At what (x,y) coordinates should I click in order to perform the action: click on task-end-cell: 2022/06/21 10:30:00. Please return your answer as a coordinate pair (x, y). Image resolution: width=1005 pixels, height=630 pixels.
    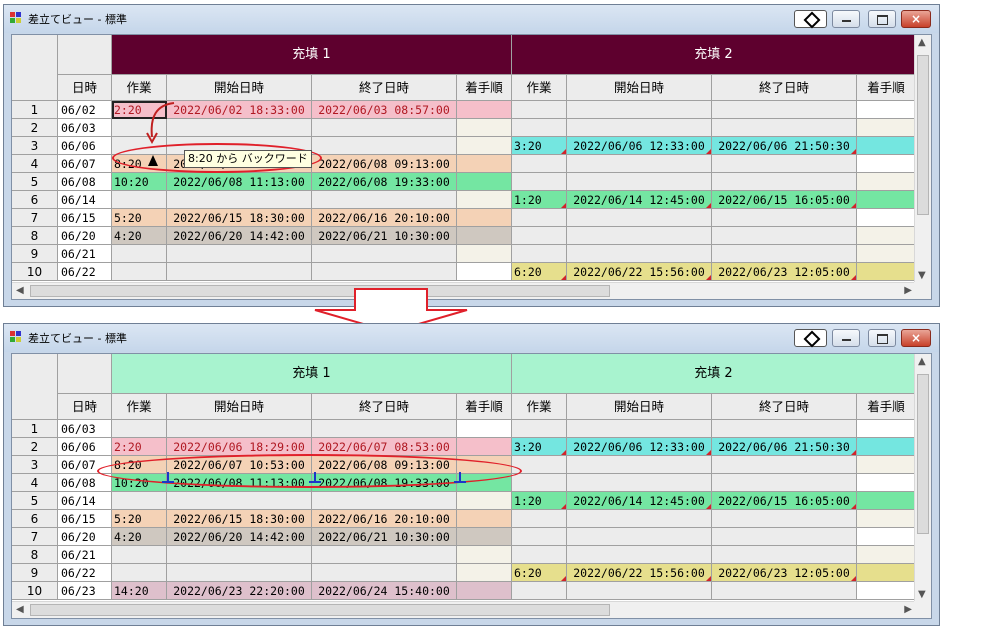
    Looking at the image, I should click on (384, 537).